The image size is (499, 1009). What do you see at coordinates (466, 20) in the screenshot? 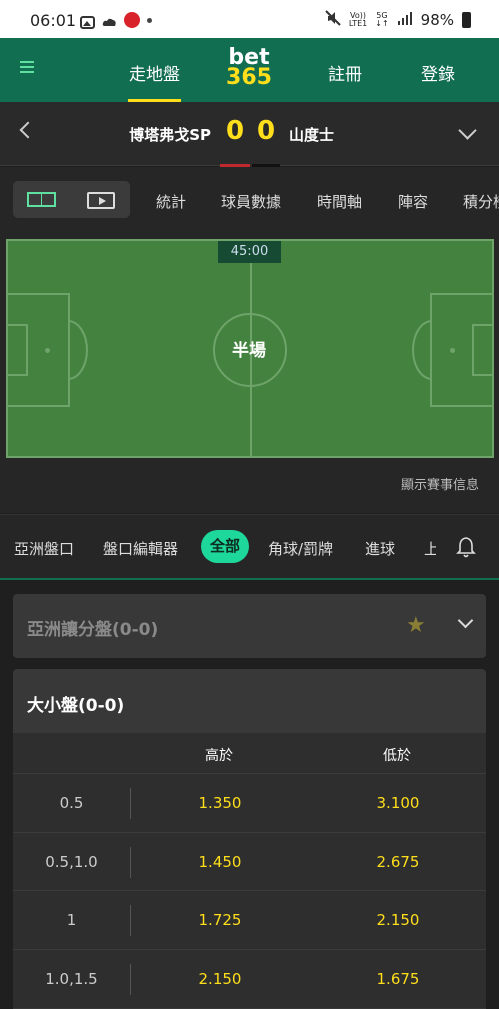
I see `battery-icon` at bounding box center [466, 20].